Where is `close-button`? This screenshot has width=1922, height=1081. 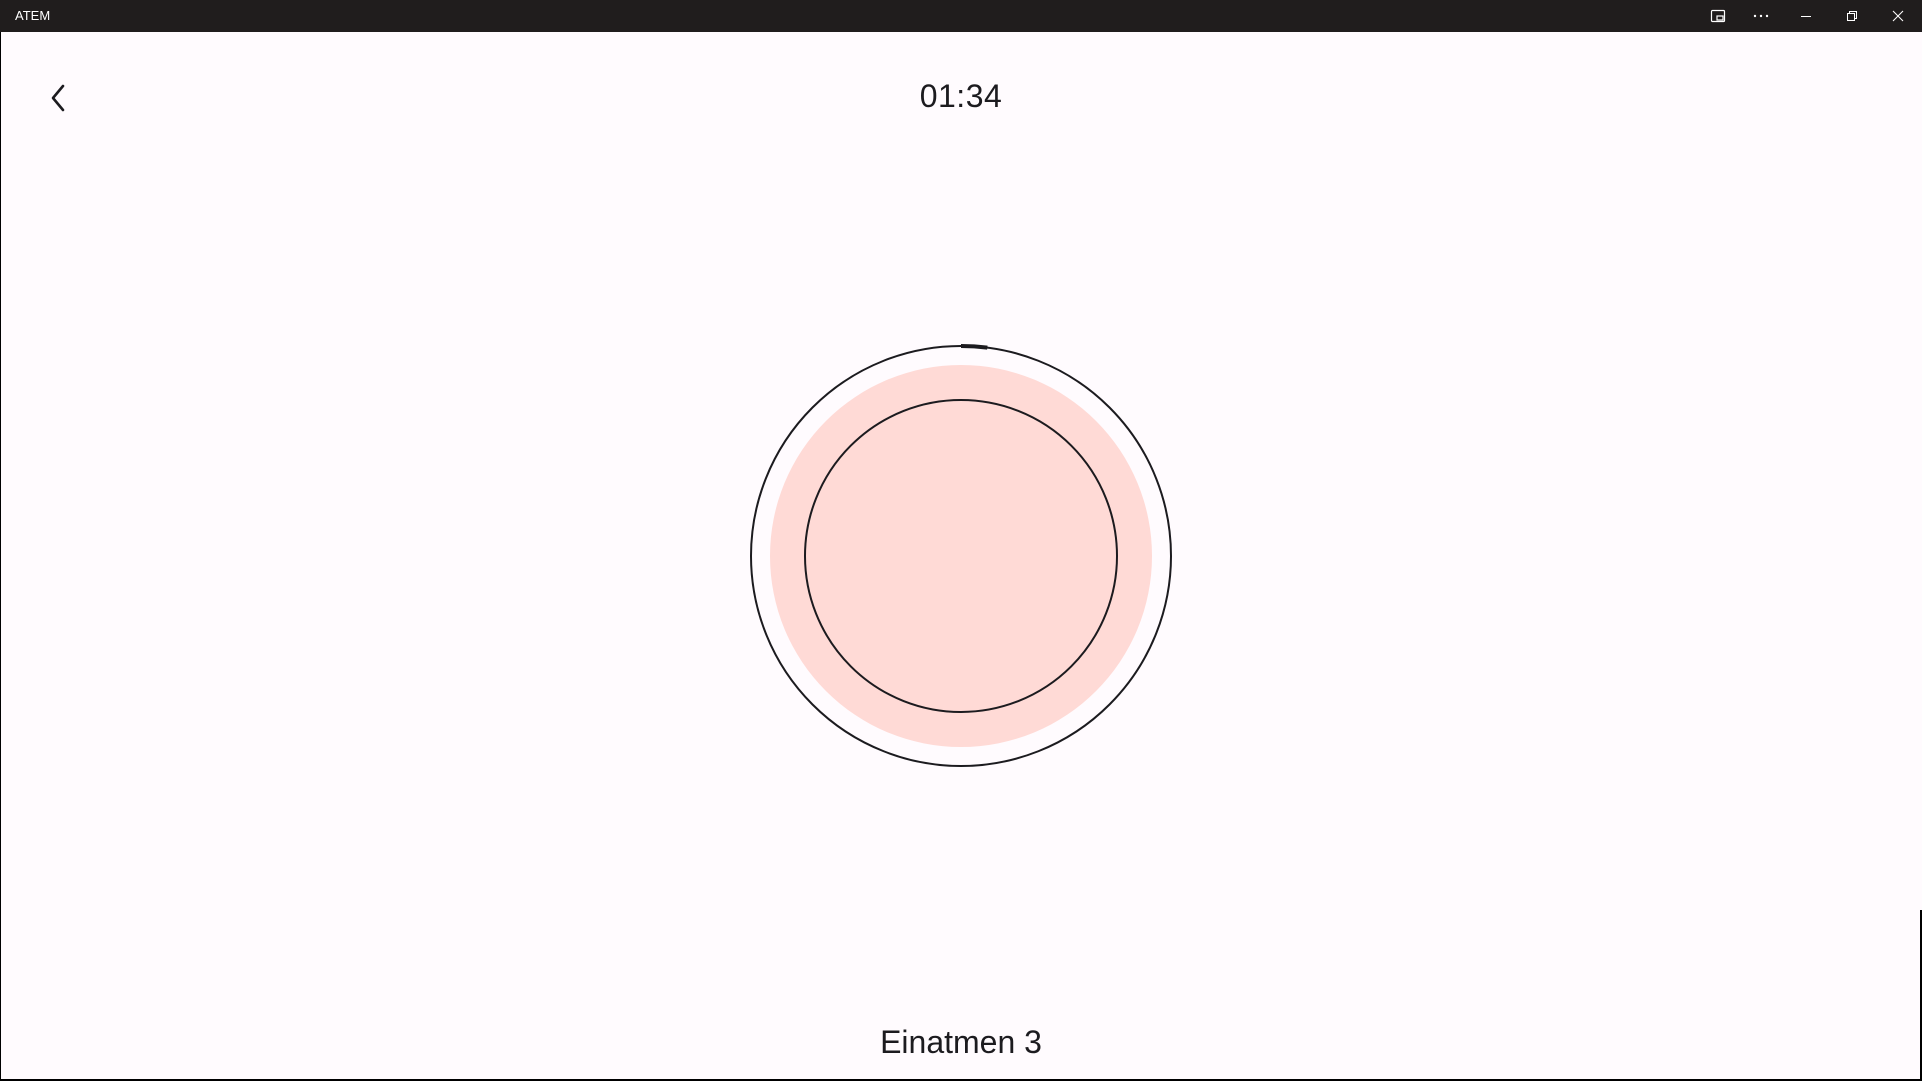 close-button is located at coordinates (1898, 16).